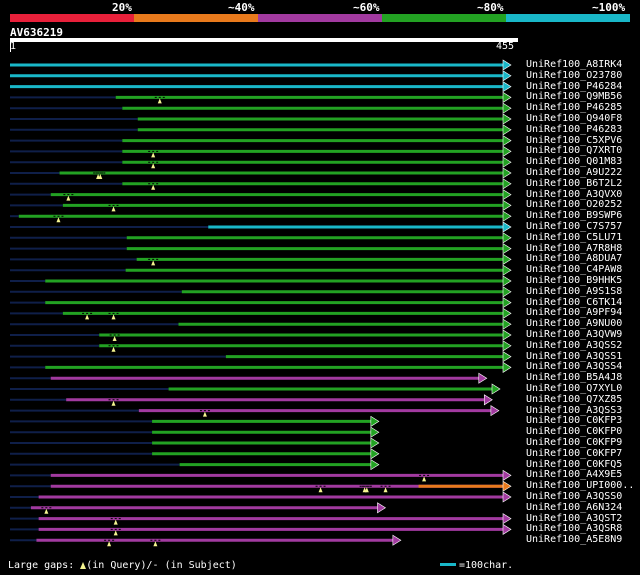  What do you see at coordinates (574, 86) in the screenshot?
I see `hit-label: UniRef100_P46284` at bounding box center [574, 86].